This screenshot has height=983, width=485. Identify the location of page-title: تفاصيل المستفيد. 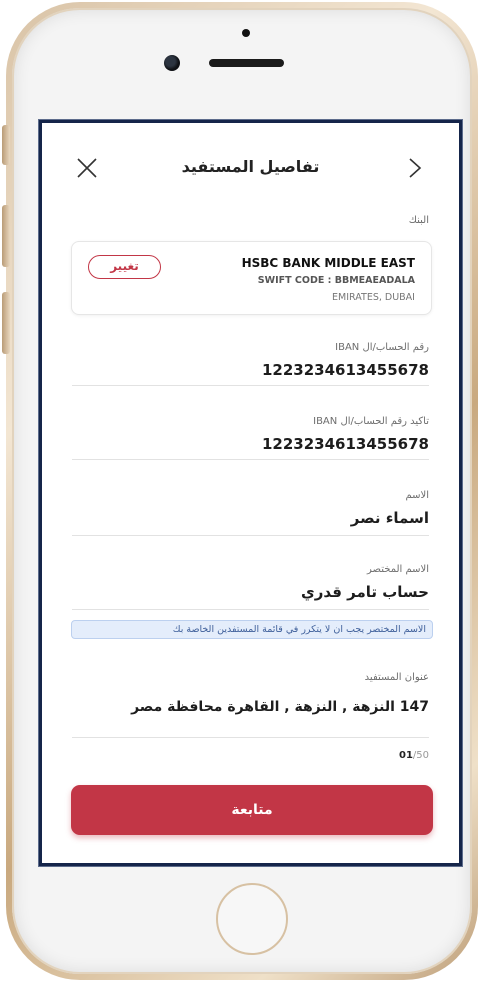
(250, 166).